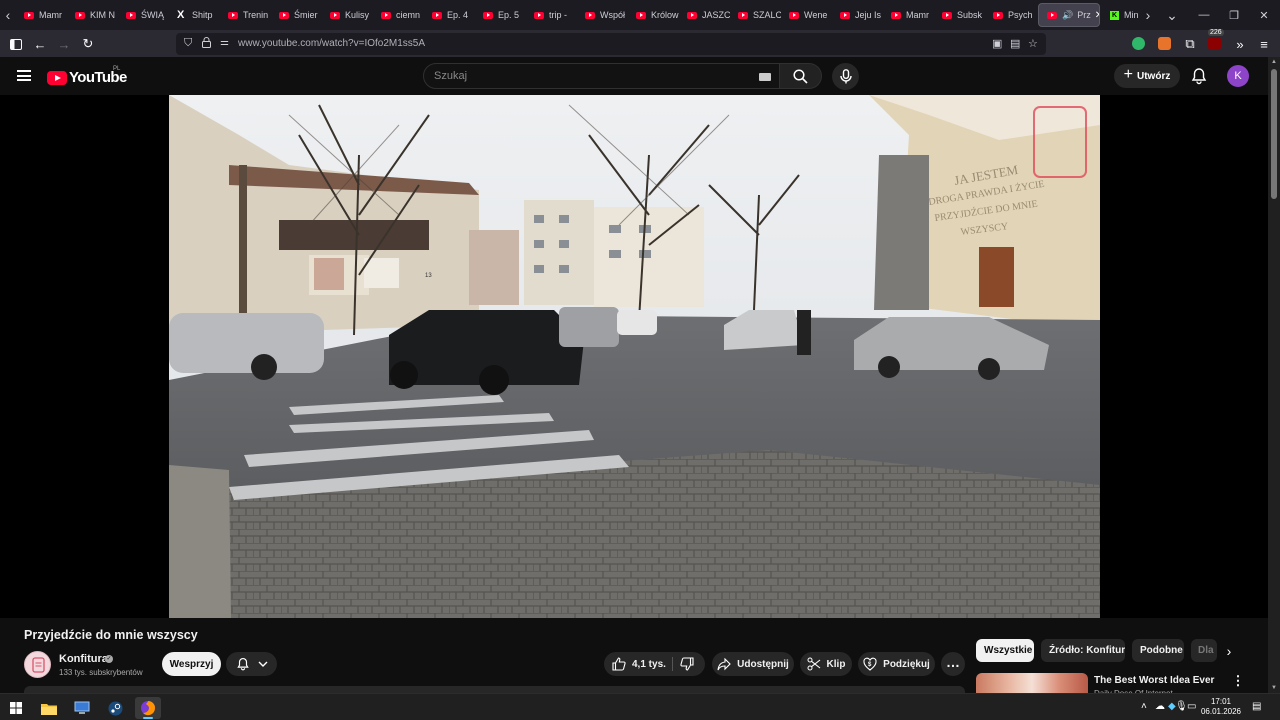 Image resolution: width=1280 pixels, height=720 pixels. I want to click on tab-label: Trenin, so click(256, 15).